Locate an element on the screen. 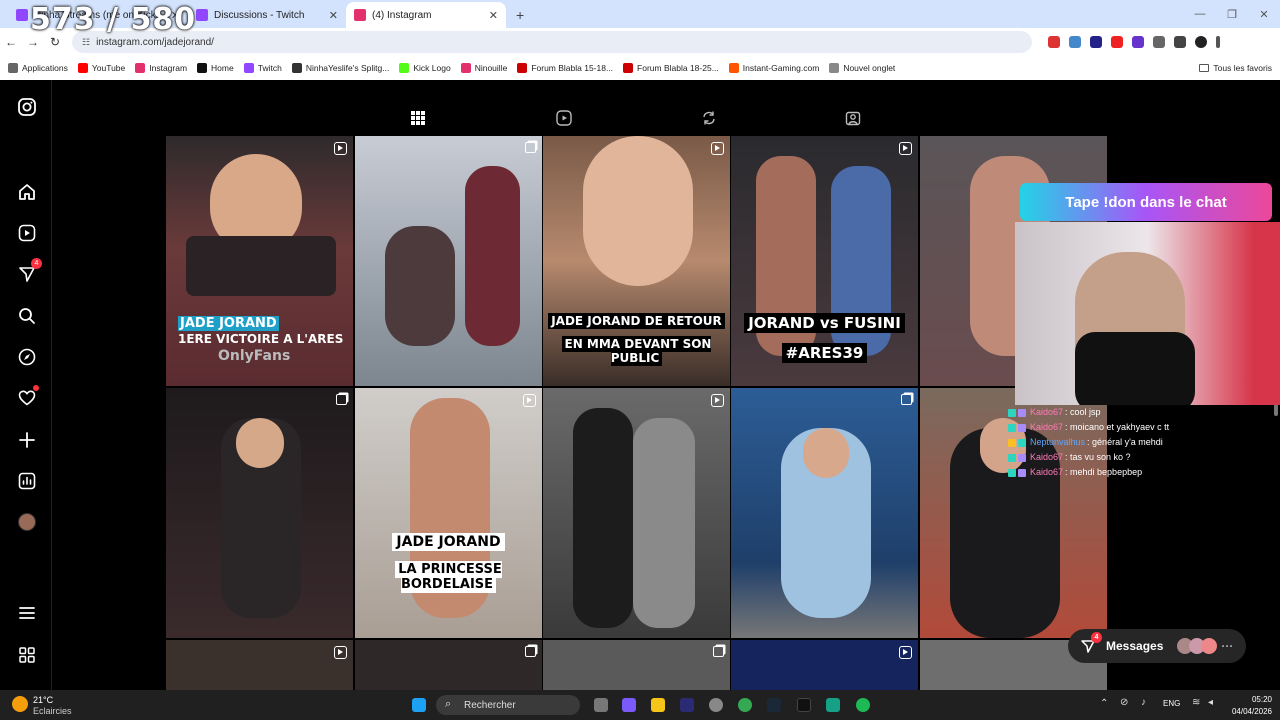 Image resolution: width=1280 pixels, height=720 pixels. menu-icon is located at coordinates (1218, 42).